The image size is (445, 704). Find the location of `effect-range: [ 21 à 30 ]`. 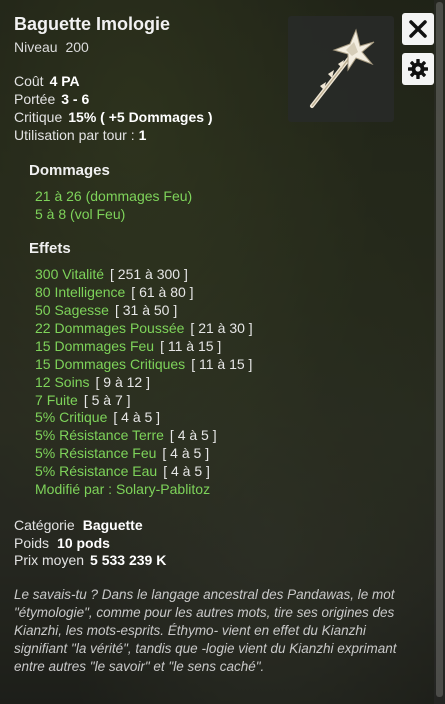

effect-range: [ 21 à 30 ] is located at coordinates (221, 328).